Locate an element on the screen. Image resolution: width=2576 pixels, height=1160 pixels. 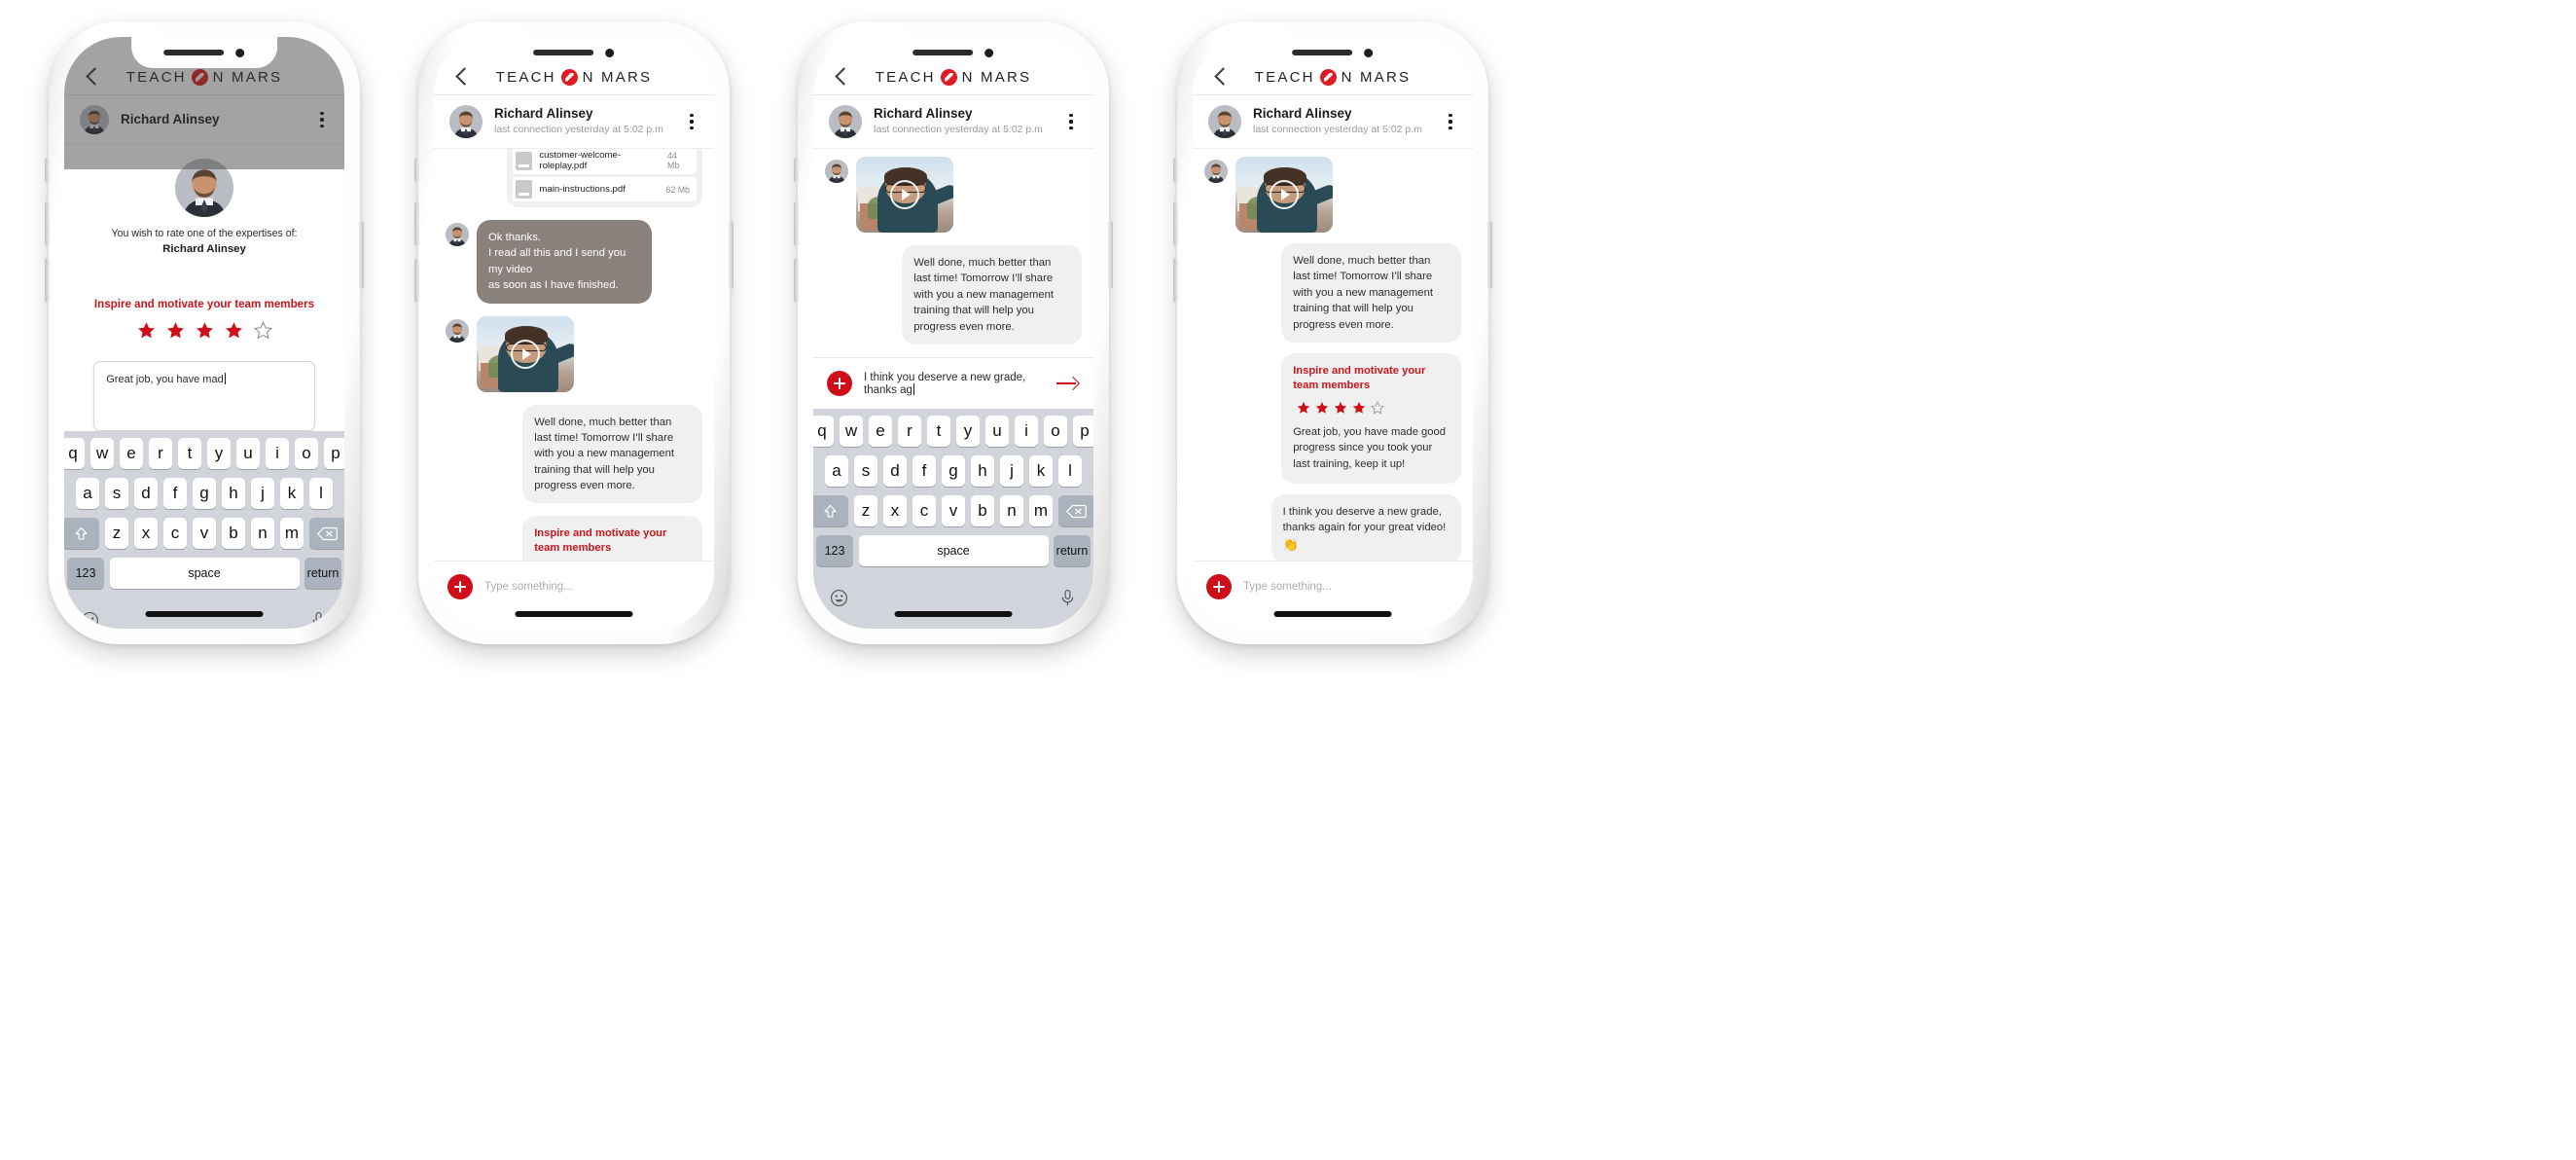
key-m: m is located at coordinates (1041, 511).